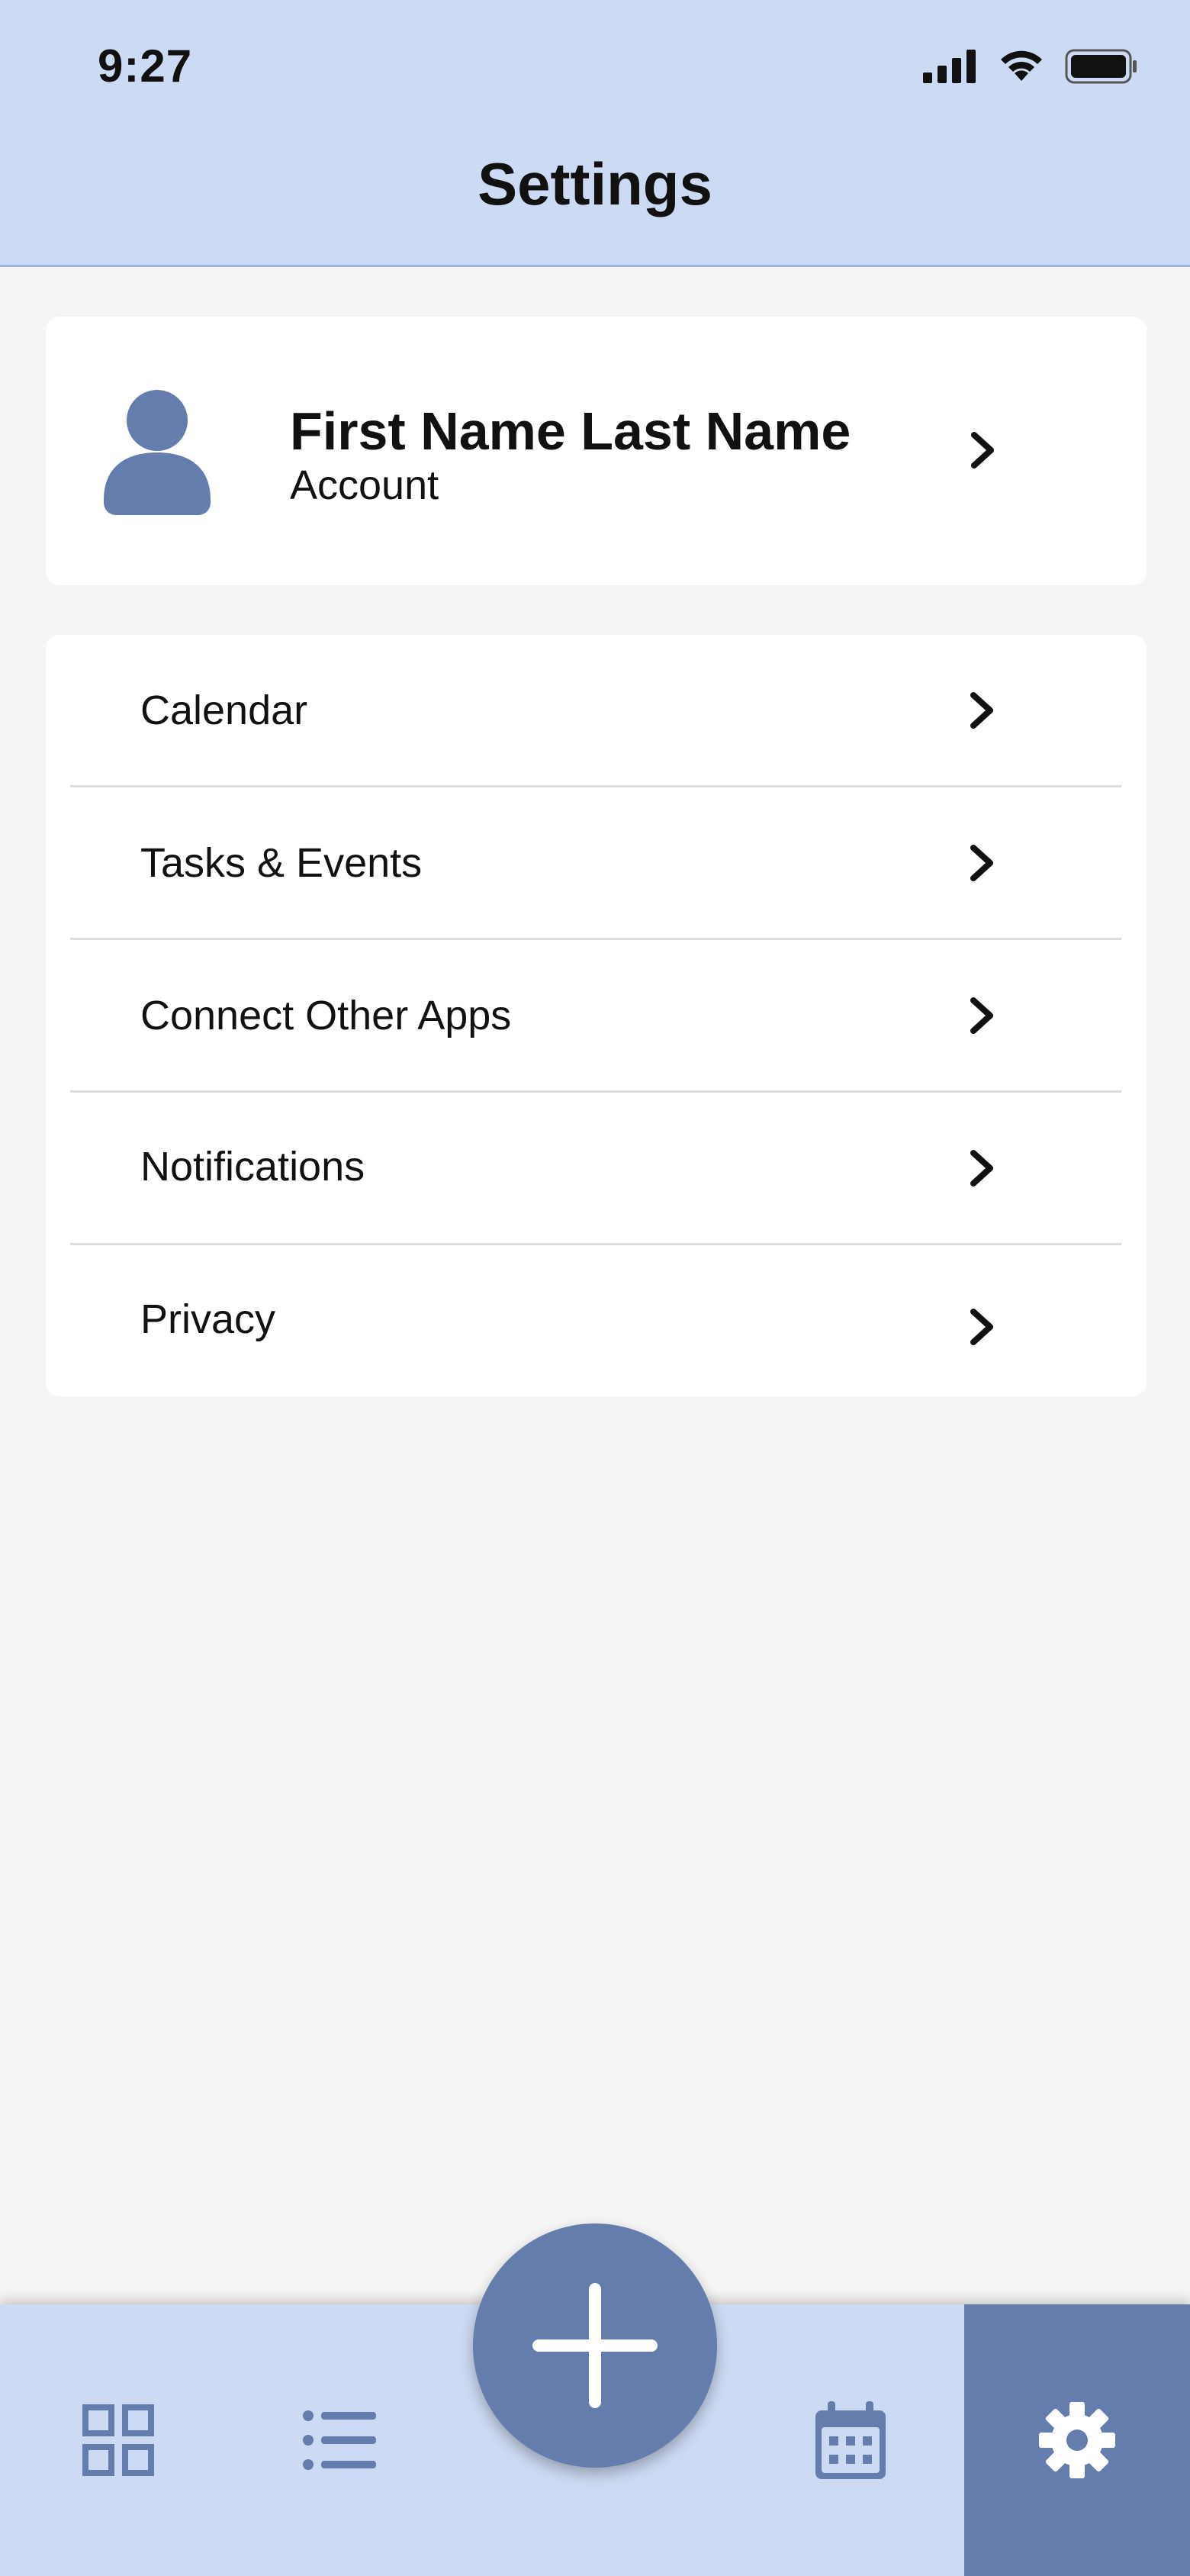 This screenshot has height=2576, width=1190. I want to click on menu-item-tasks-events: Tasks & Events, so click(595, 863).